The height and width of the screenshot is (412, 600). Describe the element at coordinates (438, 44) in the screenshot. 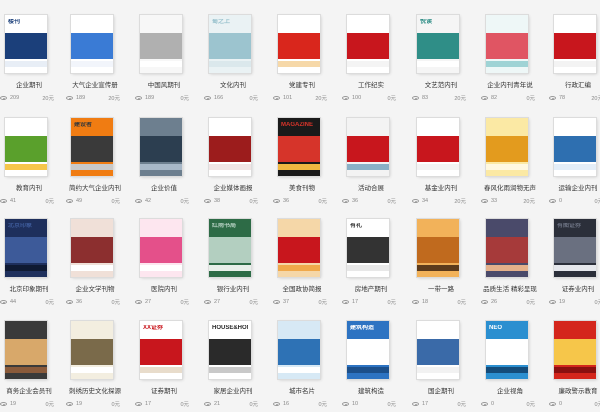

I see `template-cover: 悦读` at that location.